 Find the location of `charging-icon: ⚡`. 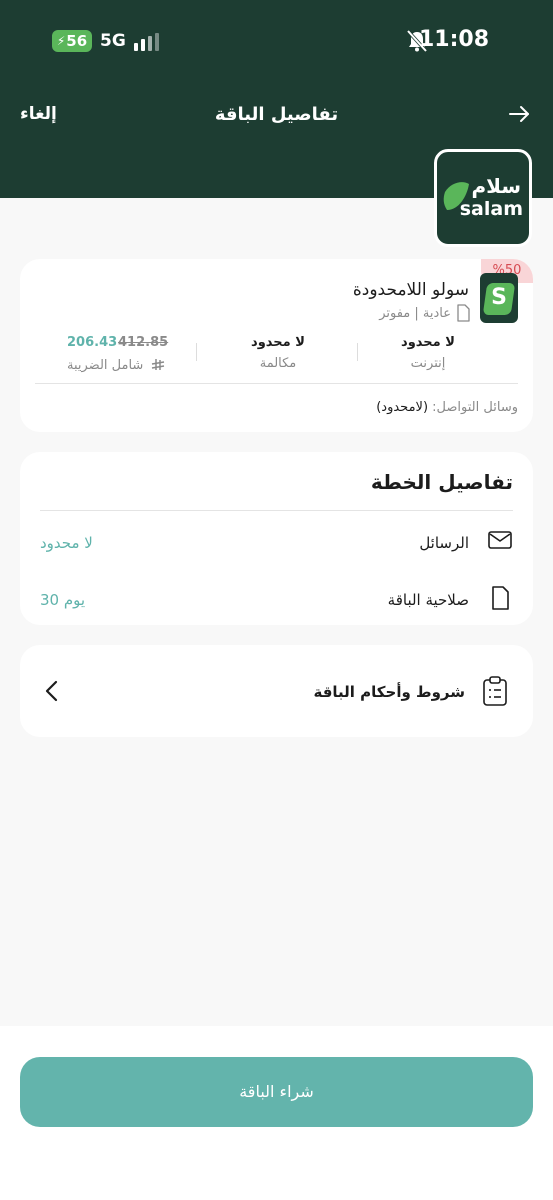

charging-icon: ⚡ is located at coordinates (61, 41).